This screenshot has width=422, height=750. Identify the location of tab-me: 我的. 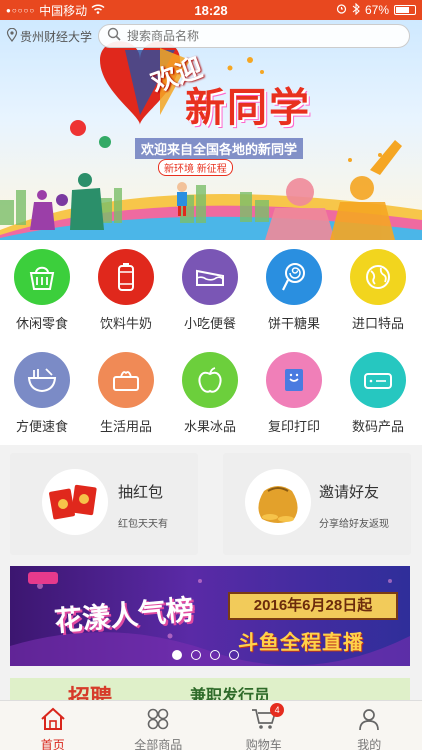
(369, 725).